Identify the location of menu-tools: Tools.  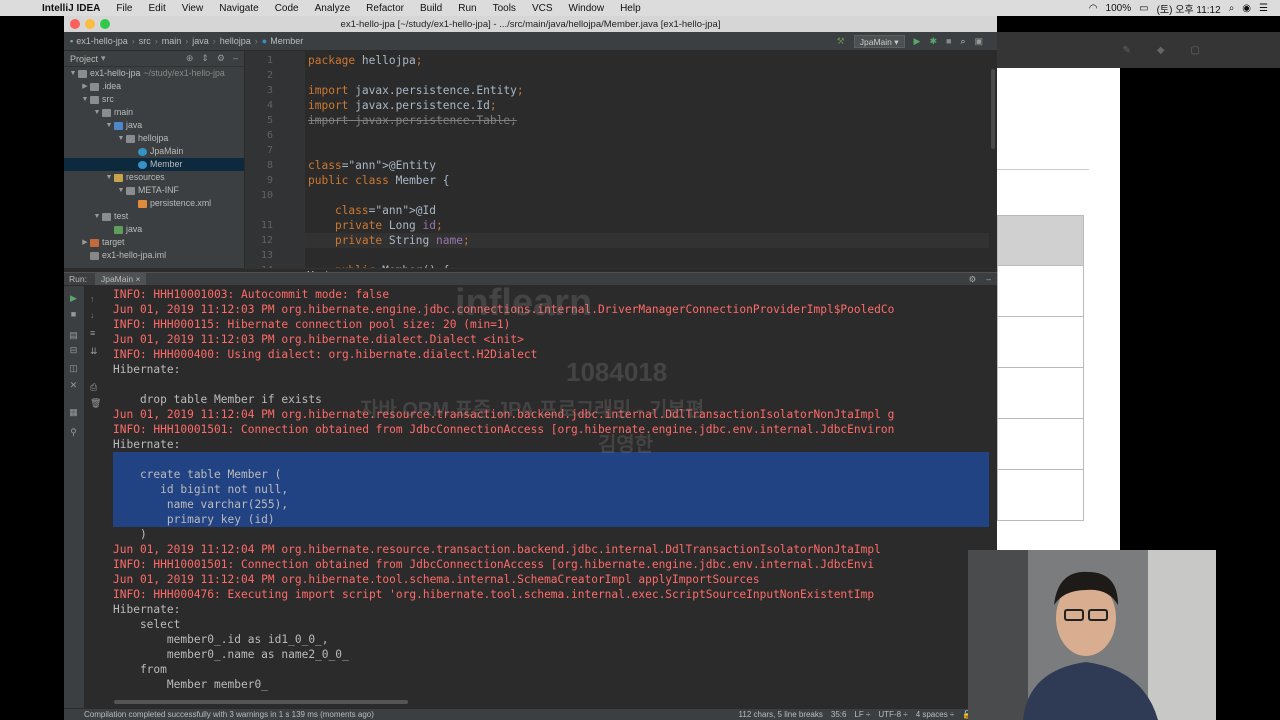
(504, 8).